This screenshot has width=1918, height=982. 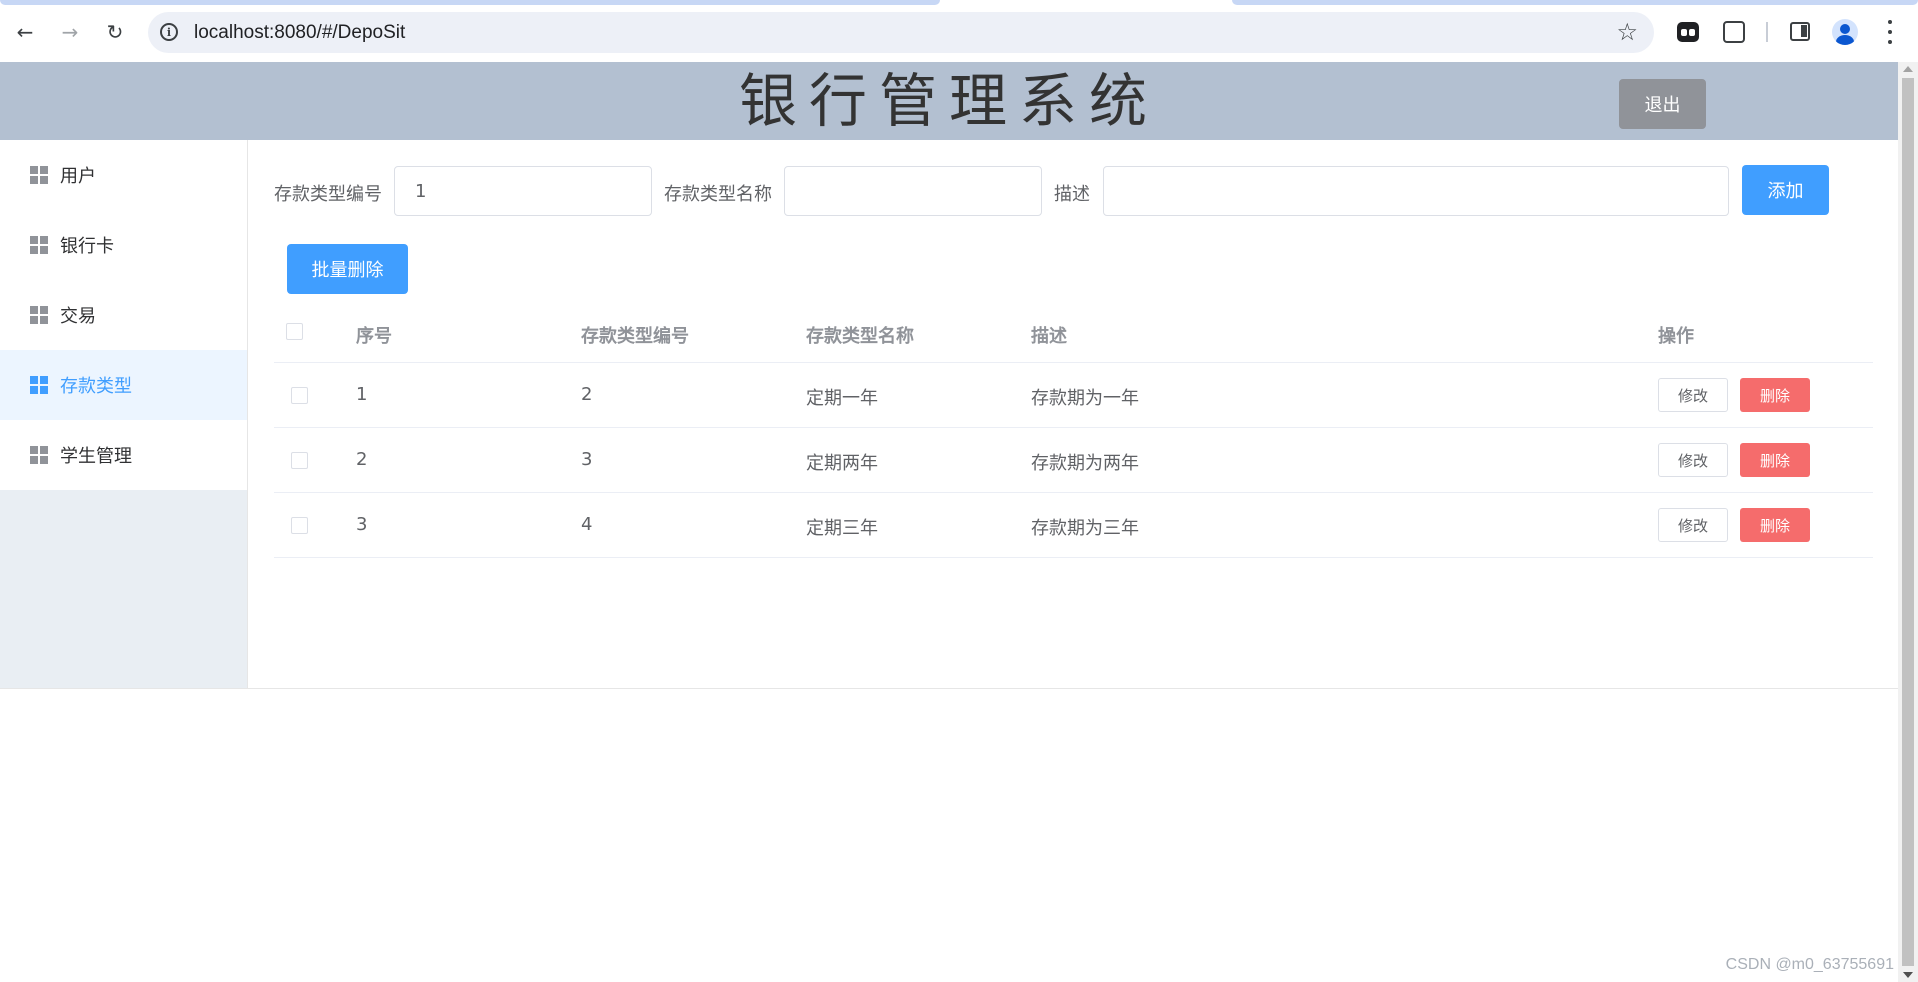 What do you see at coordinates (374, 336) in the screenshot?
I see `column-header-index: 序号` at bounding box center [374, 336].